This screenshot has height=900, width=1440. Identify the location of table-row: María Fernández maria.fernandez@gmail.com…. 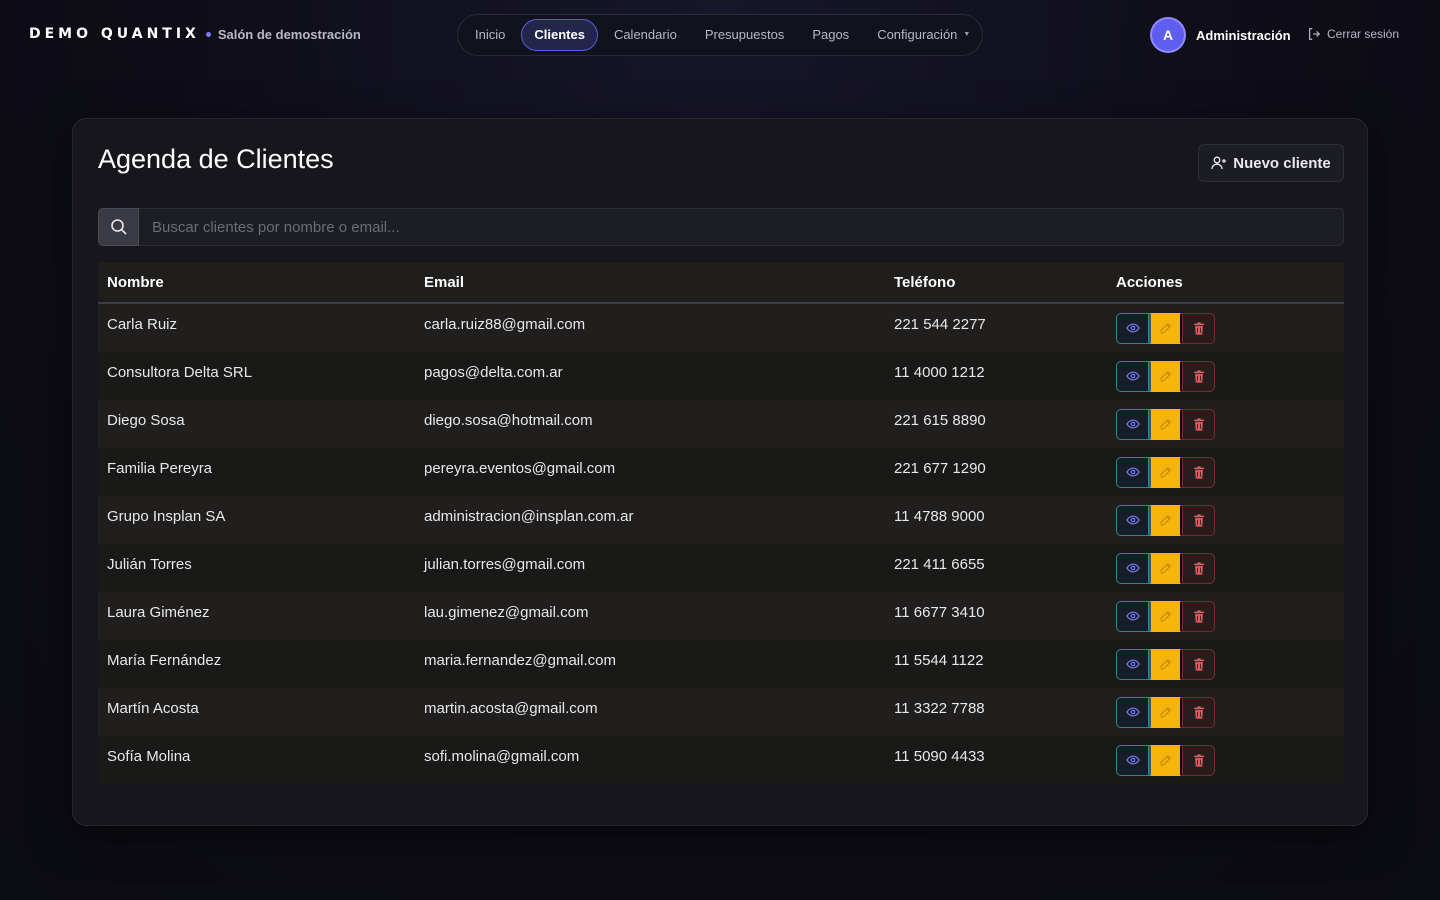
(721, 664).